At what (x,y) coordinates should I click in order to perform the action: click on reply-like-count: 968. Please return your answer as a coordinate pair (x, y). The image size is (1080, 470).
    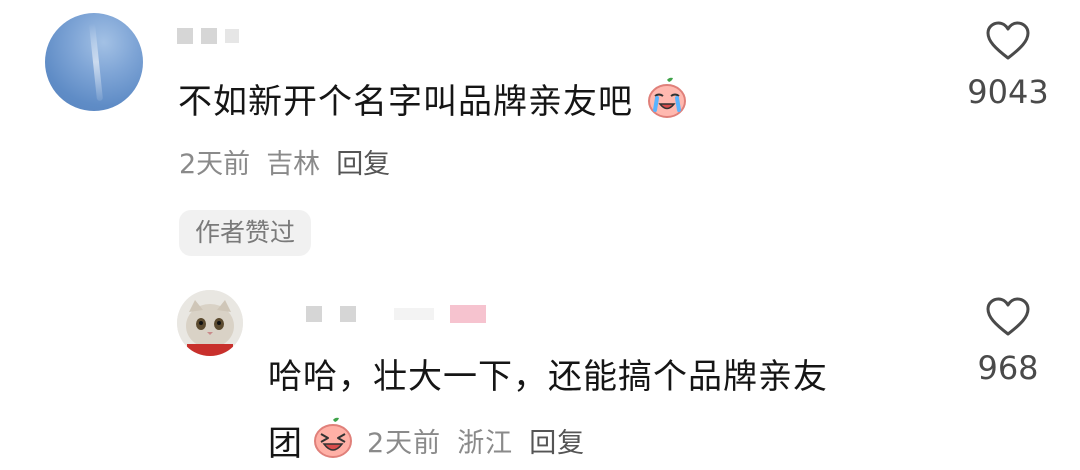
    Looking at the image, I should click on (1008, 368).